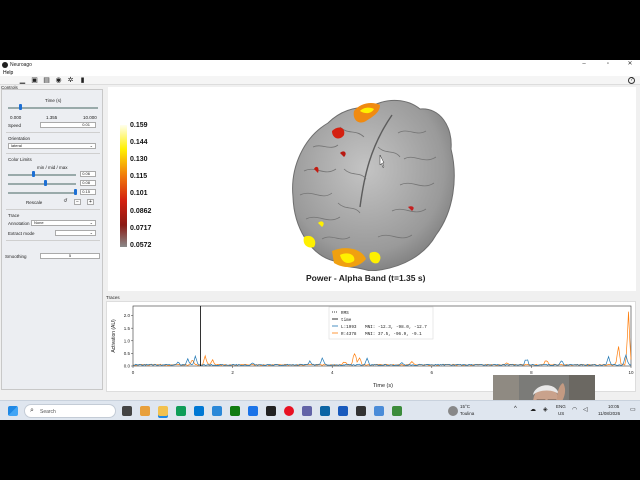 Image resolution: width=640 pixels, height=480 pixels. What do you see at coordinates (53, 100) in the screenshot?
I see `time-label: Time (s)` at bounding box center [53, 100].